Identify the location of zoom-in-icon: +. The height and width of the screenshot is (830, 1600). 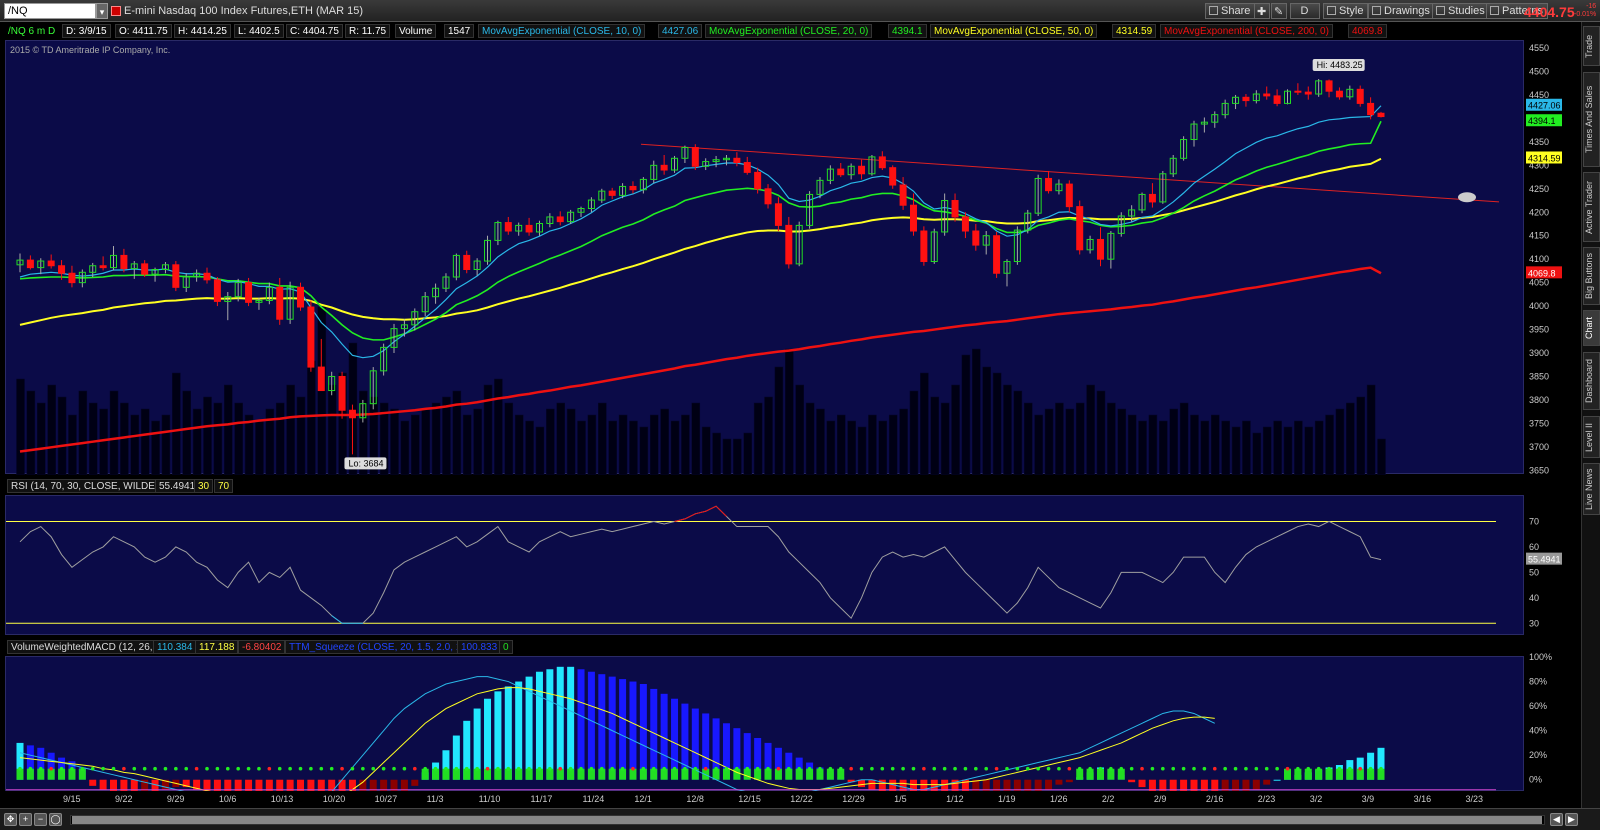
(25, 819).